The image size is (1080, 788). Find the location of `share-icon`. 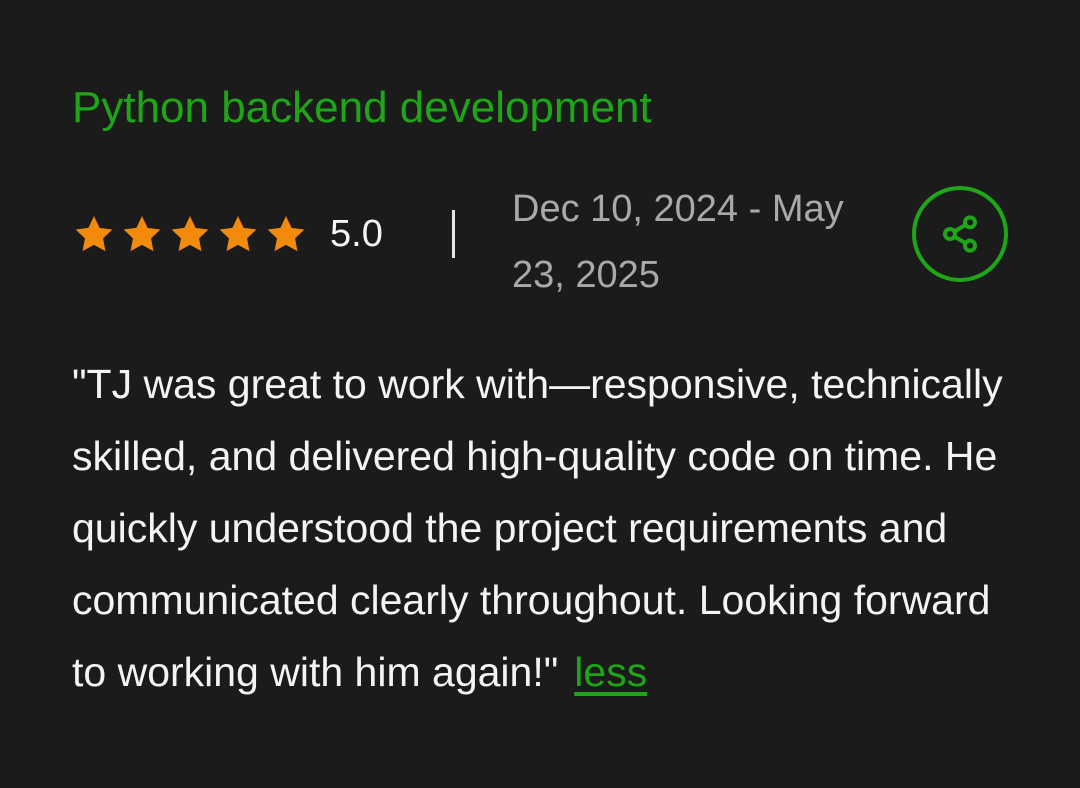

share-icon is located at coordinates (960, 234).